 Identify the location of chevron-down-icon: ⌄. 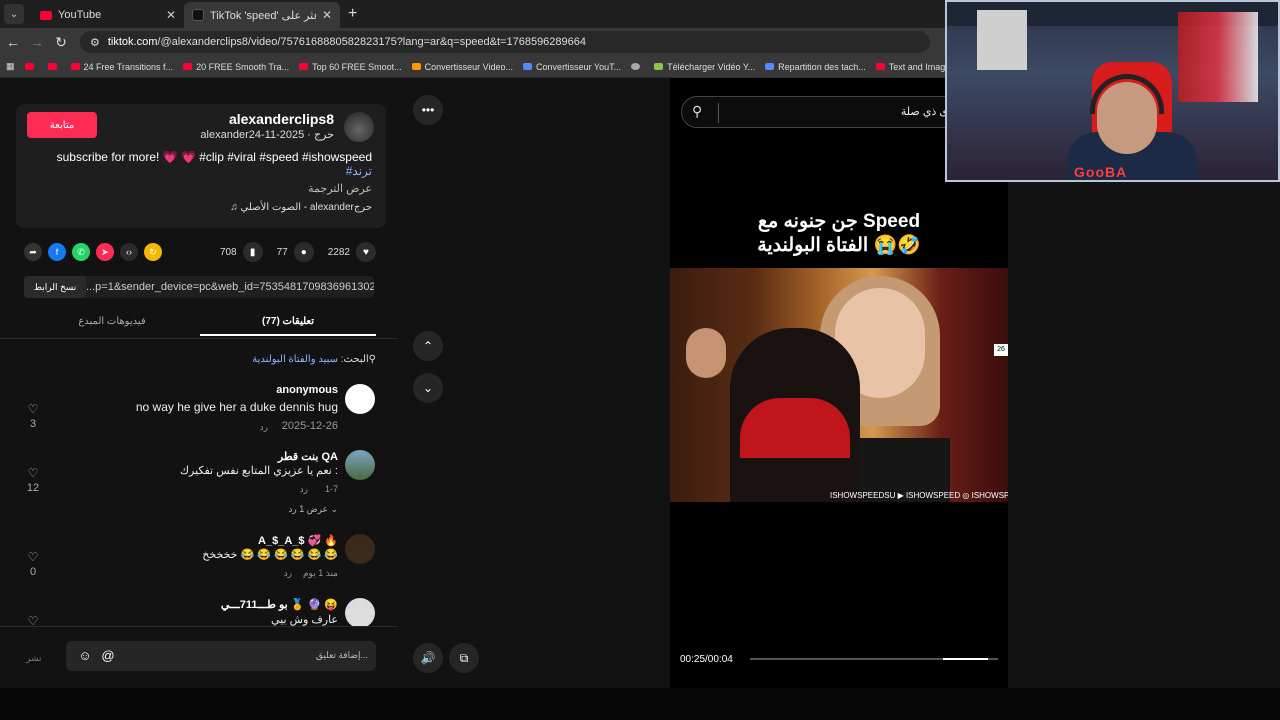
(428, 388).